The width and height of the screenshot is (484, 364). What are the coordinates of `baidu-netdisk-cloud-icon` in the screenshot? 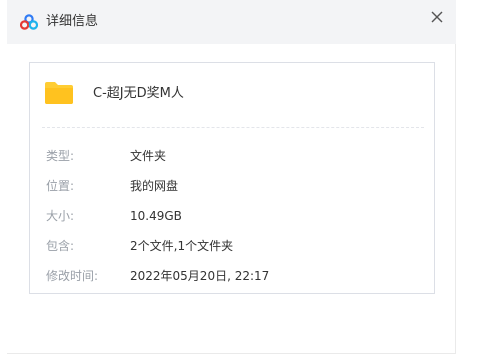 It's located at (29, 22).